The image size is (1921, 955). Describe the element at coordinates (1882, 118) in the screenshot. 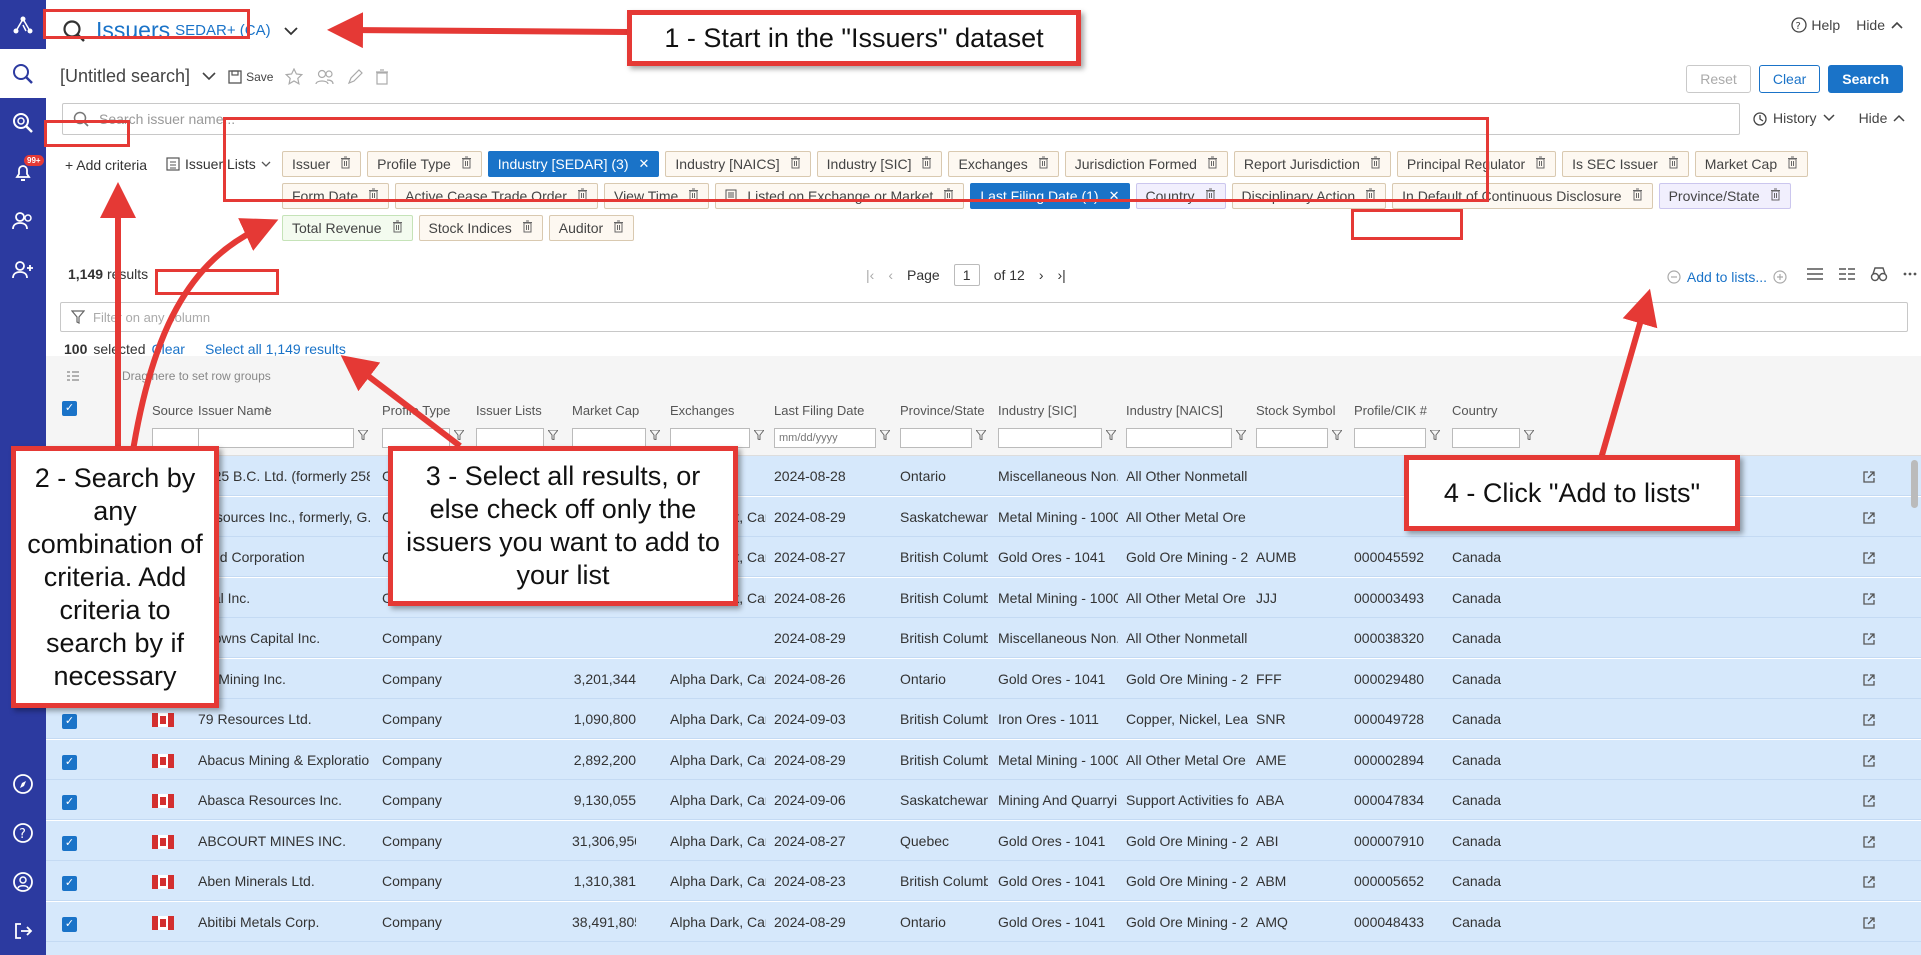

I see `hide-search-toggle: Hide` at that location.